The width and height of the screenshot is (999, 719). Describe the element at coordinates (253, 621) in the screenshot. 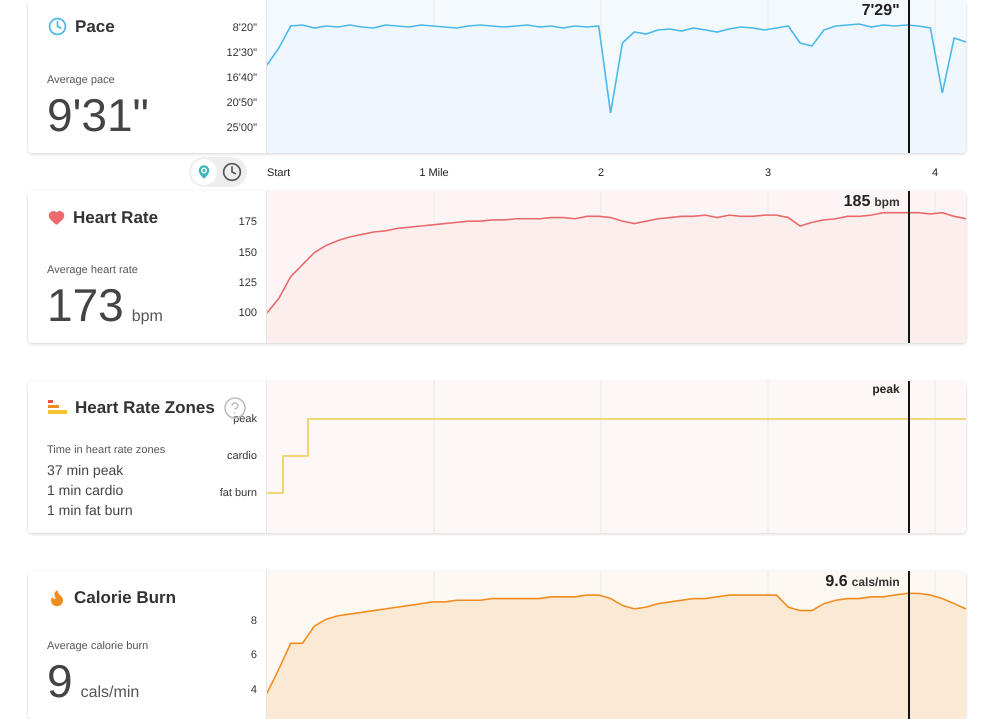

I see `y-tick-label: 8` at that location.